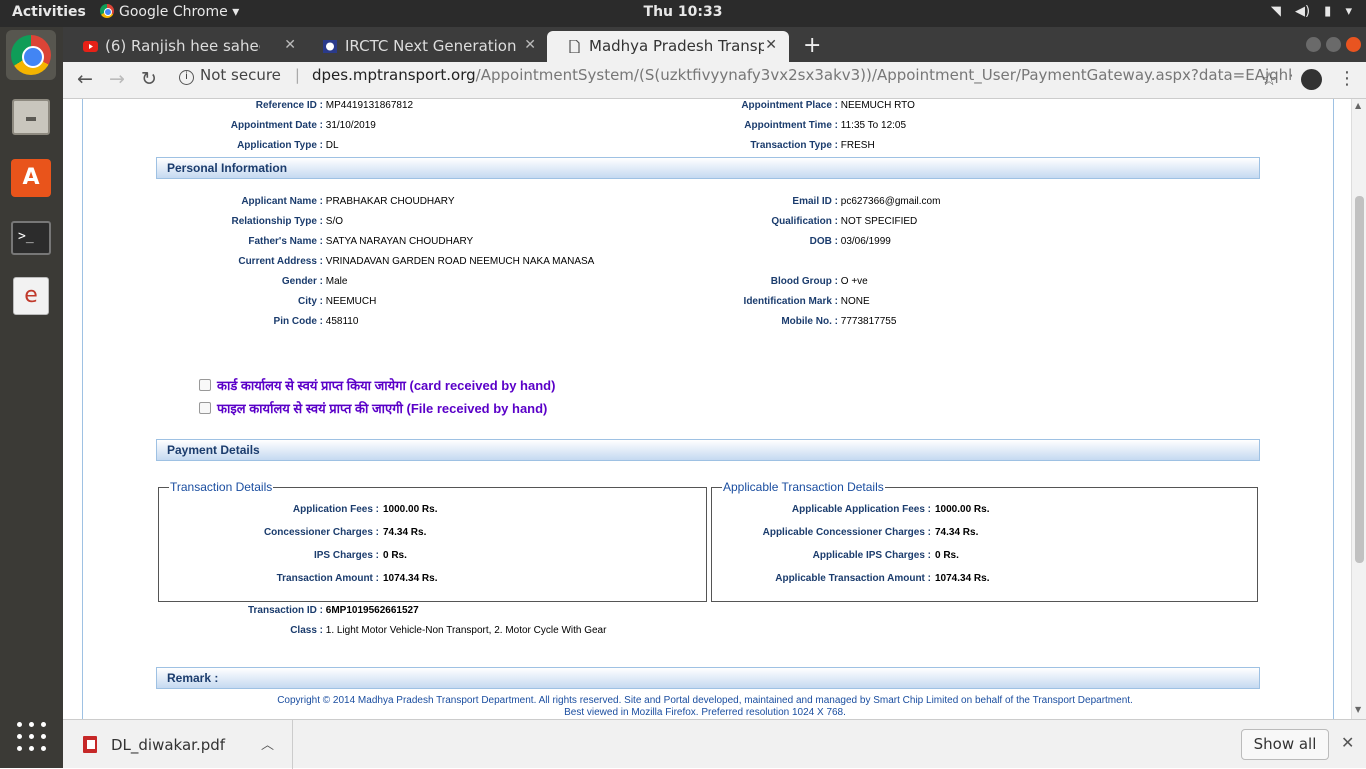 This screenshot has height=769, width=1366. What do you see at coordinates (107, 11) in the screenshot?
I see `chrome-icon` at bounding box center [107, 11].